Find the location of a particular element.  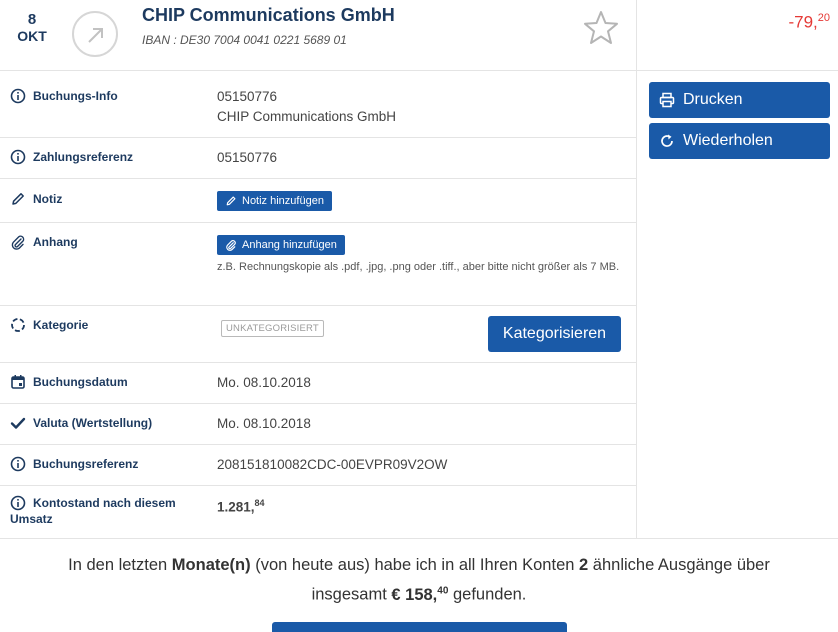

booking-info-line2: CHIP Communications GmbH is located at coordinates (307, 116).